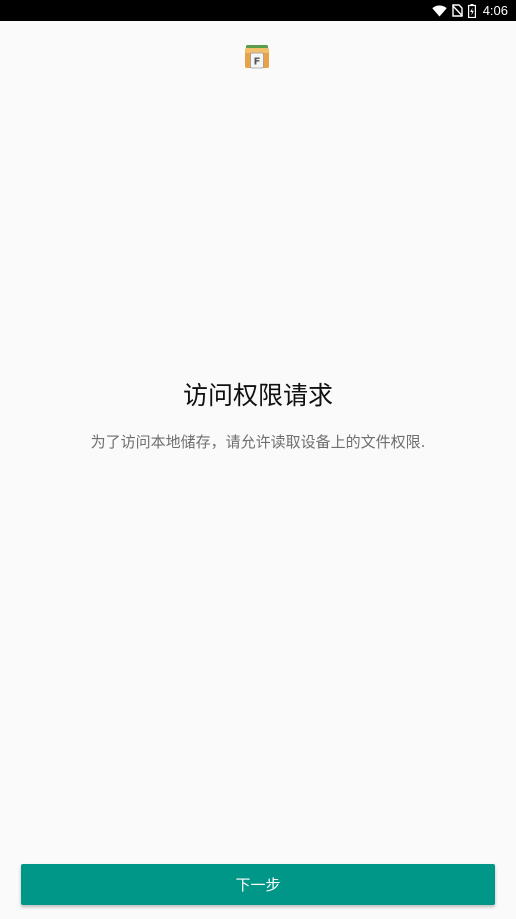 This screenshot has height=919, width=516. I want to click on status-time: 4:06, so click(495, 10).